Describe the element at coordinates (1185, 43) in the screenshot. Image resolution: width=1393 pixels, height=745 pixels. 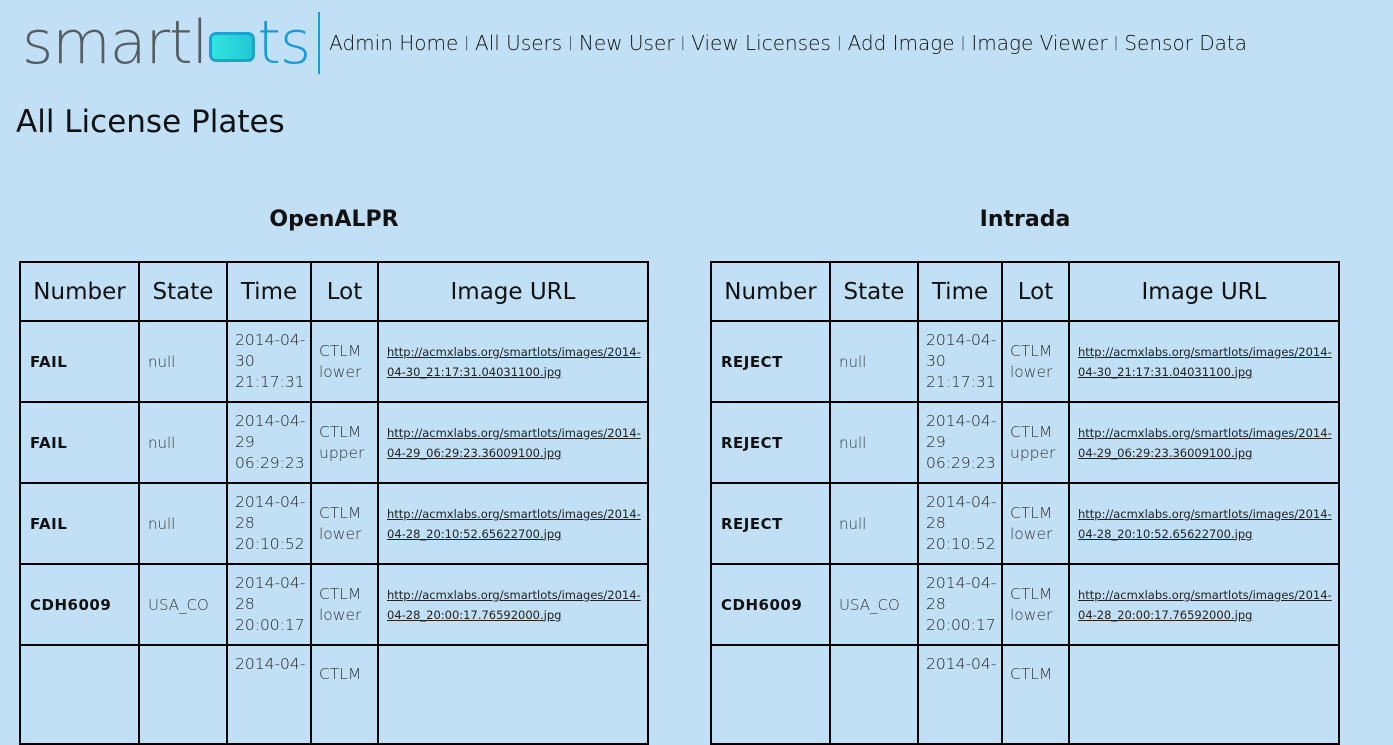
I see `nav-sensor-data: Sensor Data` at that location.